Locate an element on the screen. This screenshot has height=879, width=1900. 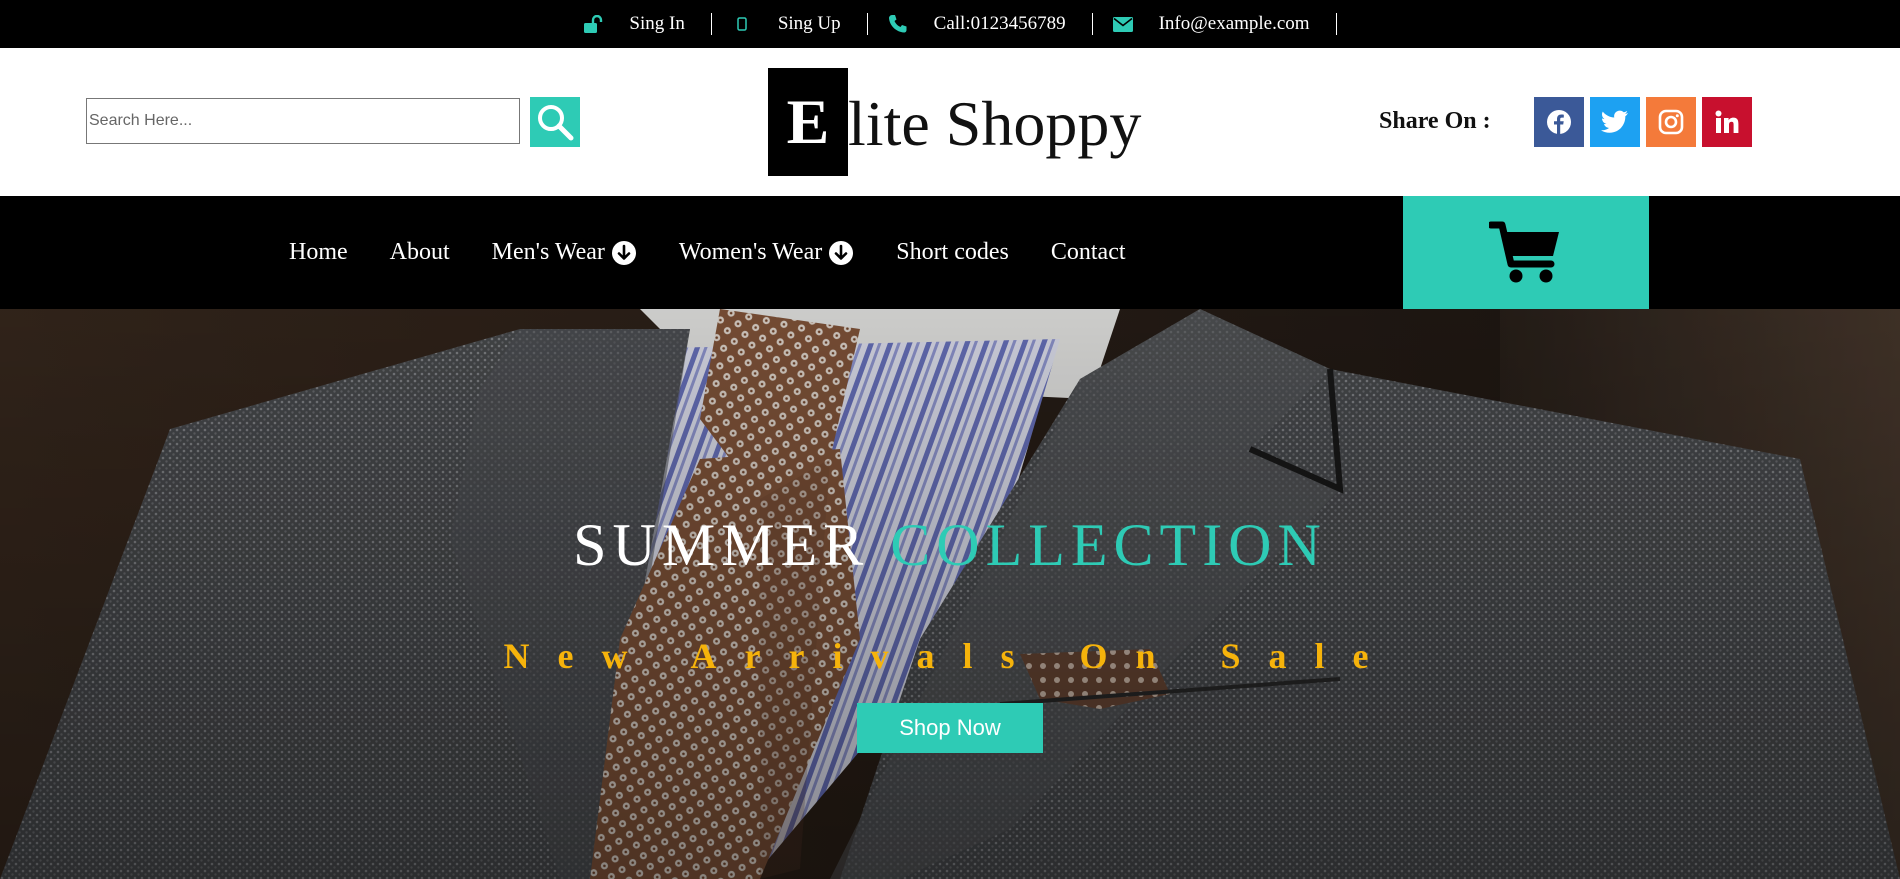
nav-item-home: Home is located at coordinates (318, 252).